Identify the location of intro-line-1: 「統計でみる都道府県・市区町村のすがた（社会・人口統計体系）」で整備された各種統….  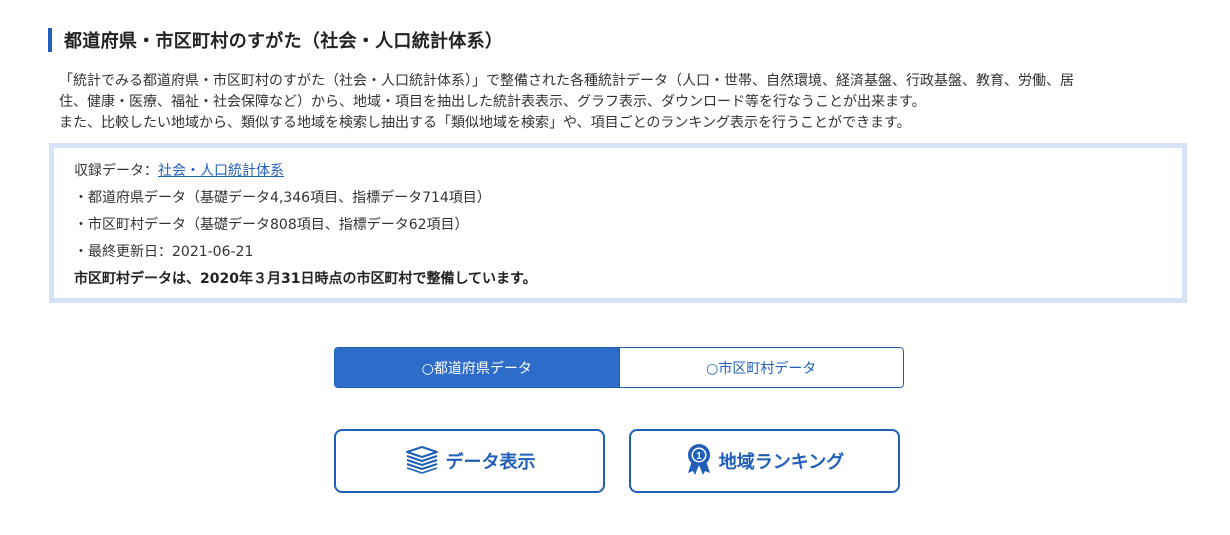
(566, 81).